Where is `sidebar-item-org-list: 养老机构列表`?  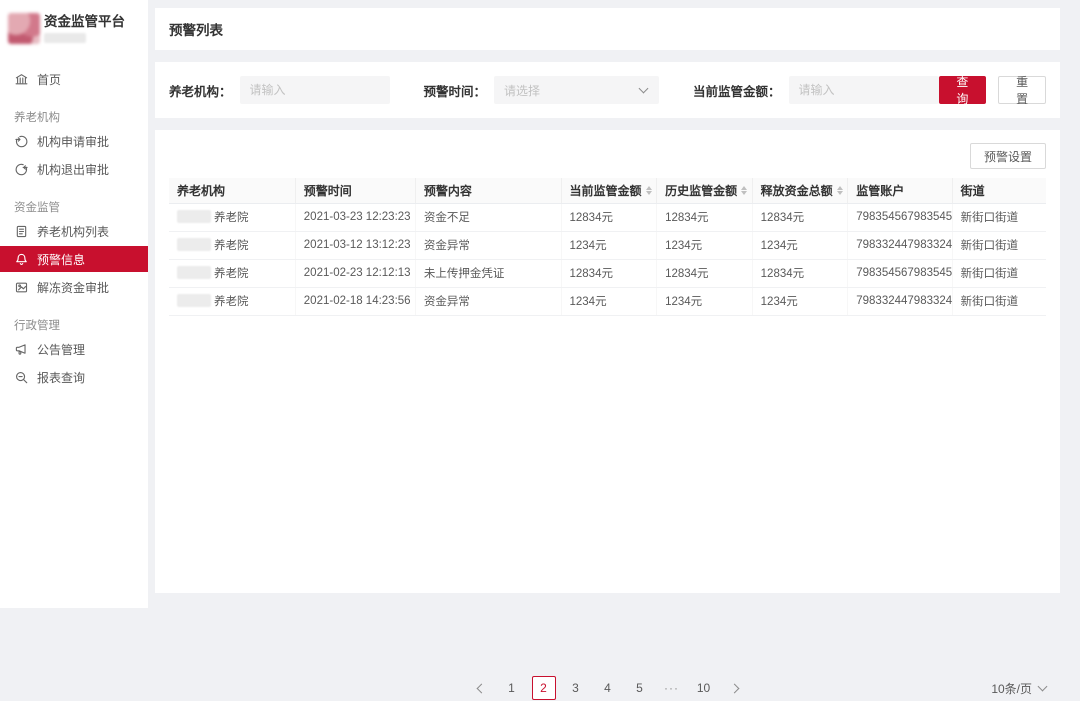
sidebar-item-org-list: 养老机构列表 is located at coordinates (74, 231).